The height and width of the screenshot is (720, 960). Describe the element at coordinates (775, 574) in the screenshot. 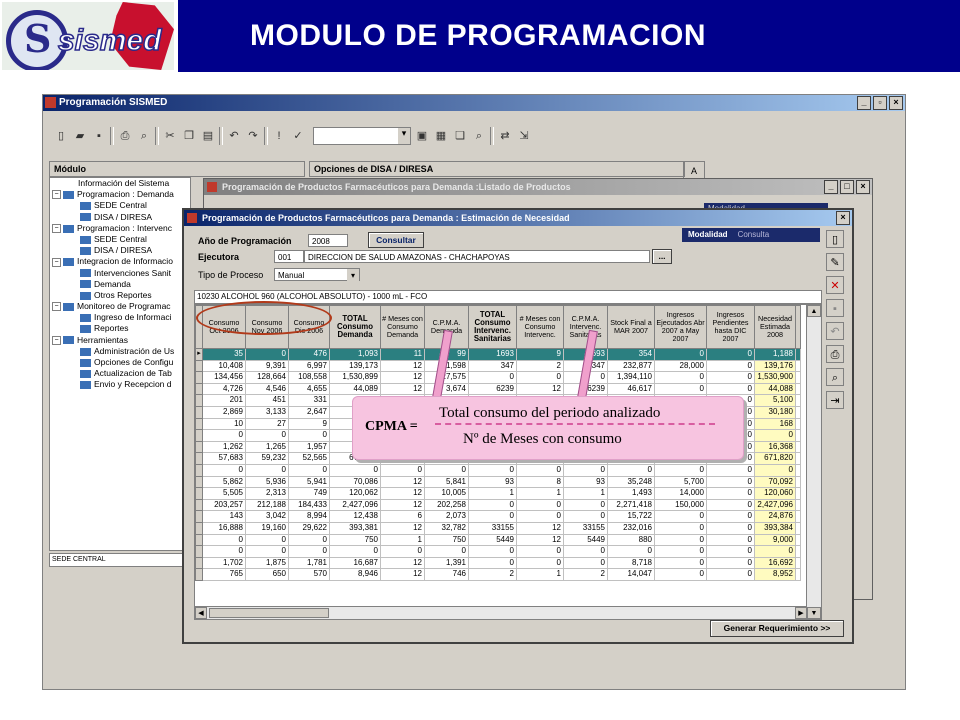

I see `grid-cell: 8,952` at that location.